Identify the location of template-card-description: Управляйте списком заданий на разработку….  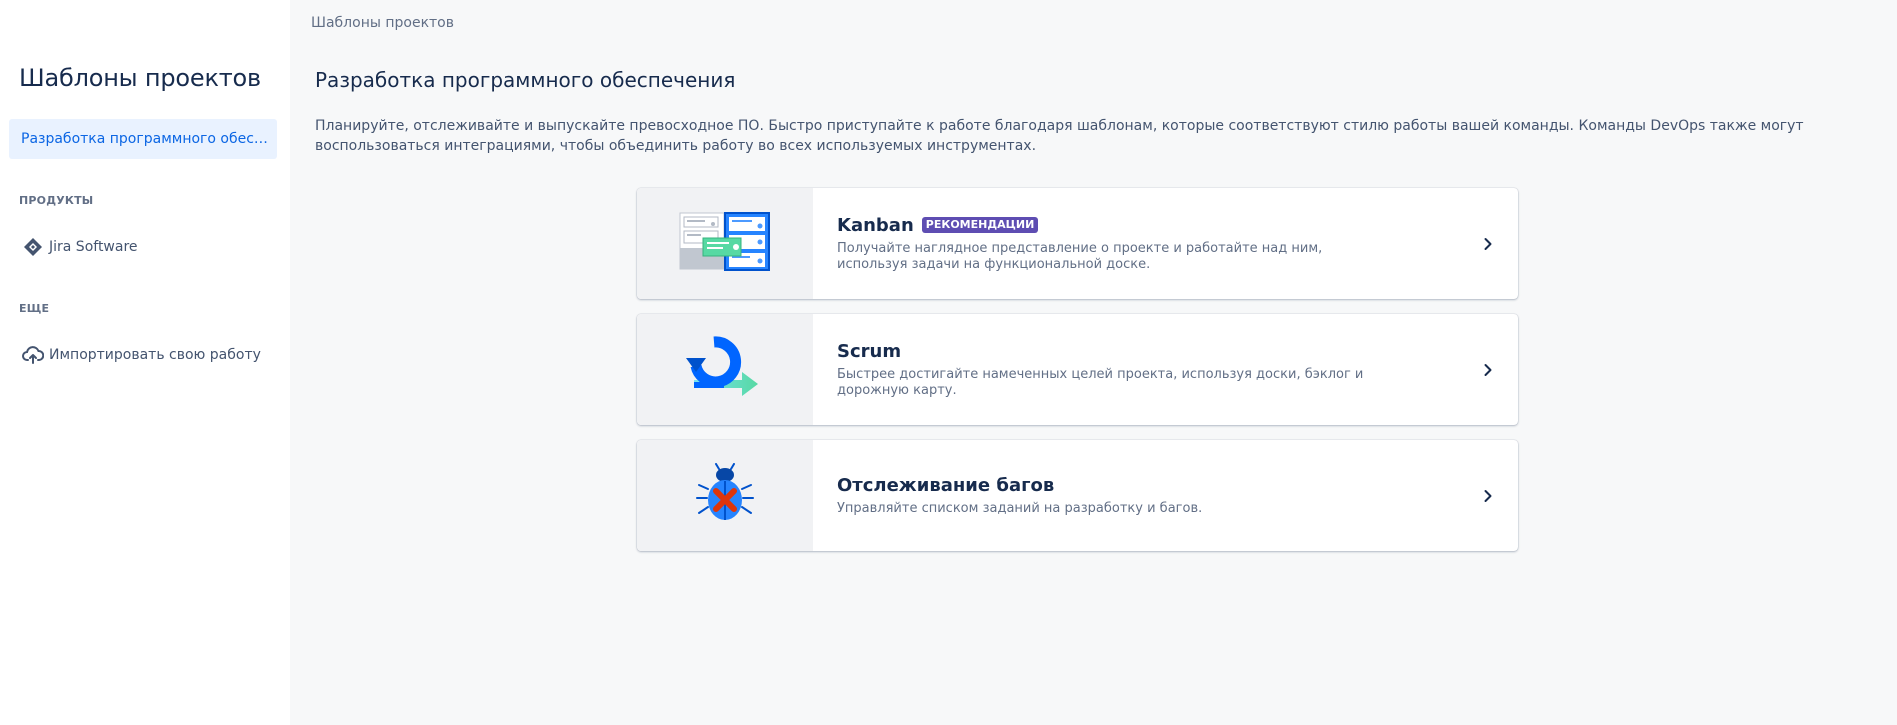
(1020, 508).